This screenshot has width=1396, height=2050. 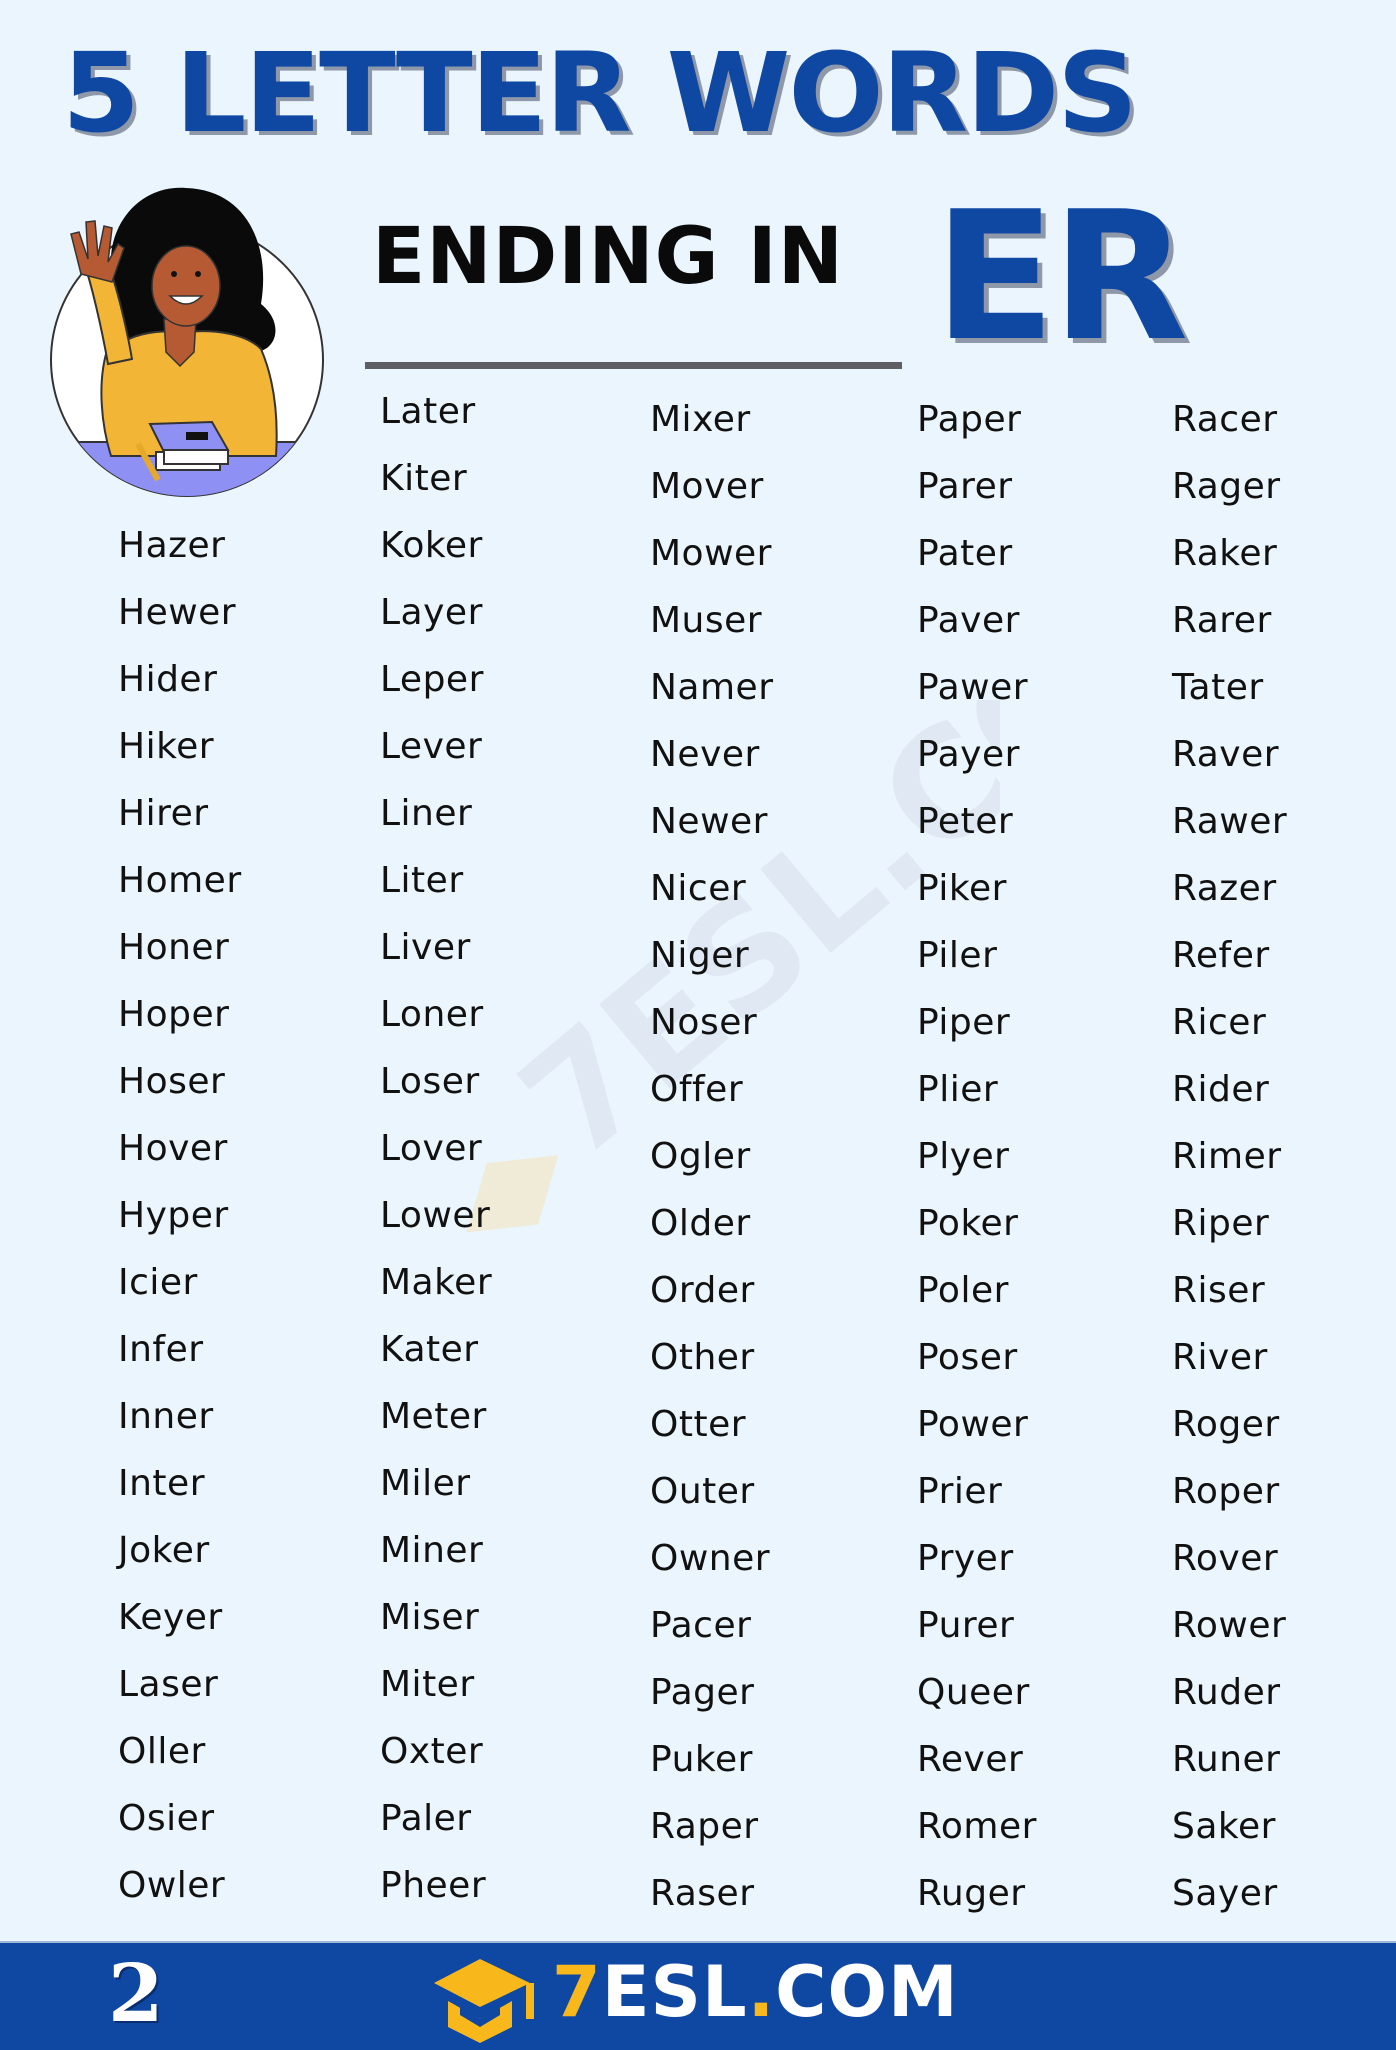 What do you see at coordinates (425, 1483) in the screenshot?
I see `word: Miler` at bounding box center [425, 1483].